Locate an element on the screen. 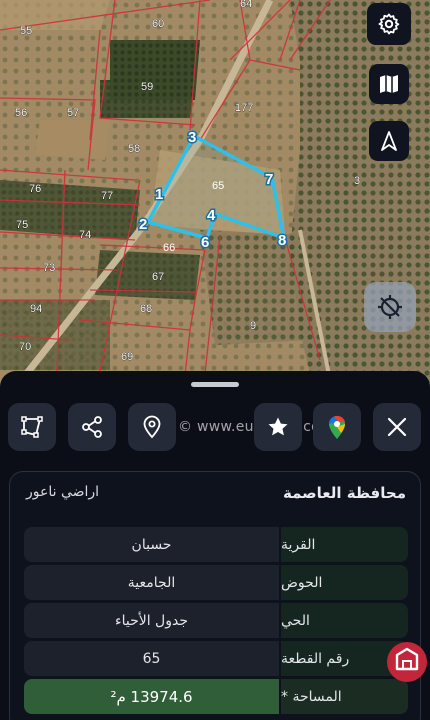 The width and height of the screenshot is (430, 720). parcel-label: 67 is located at coordinates (158, 277).